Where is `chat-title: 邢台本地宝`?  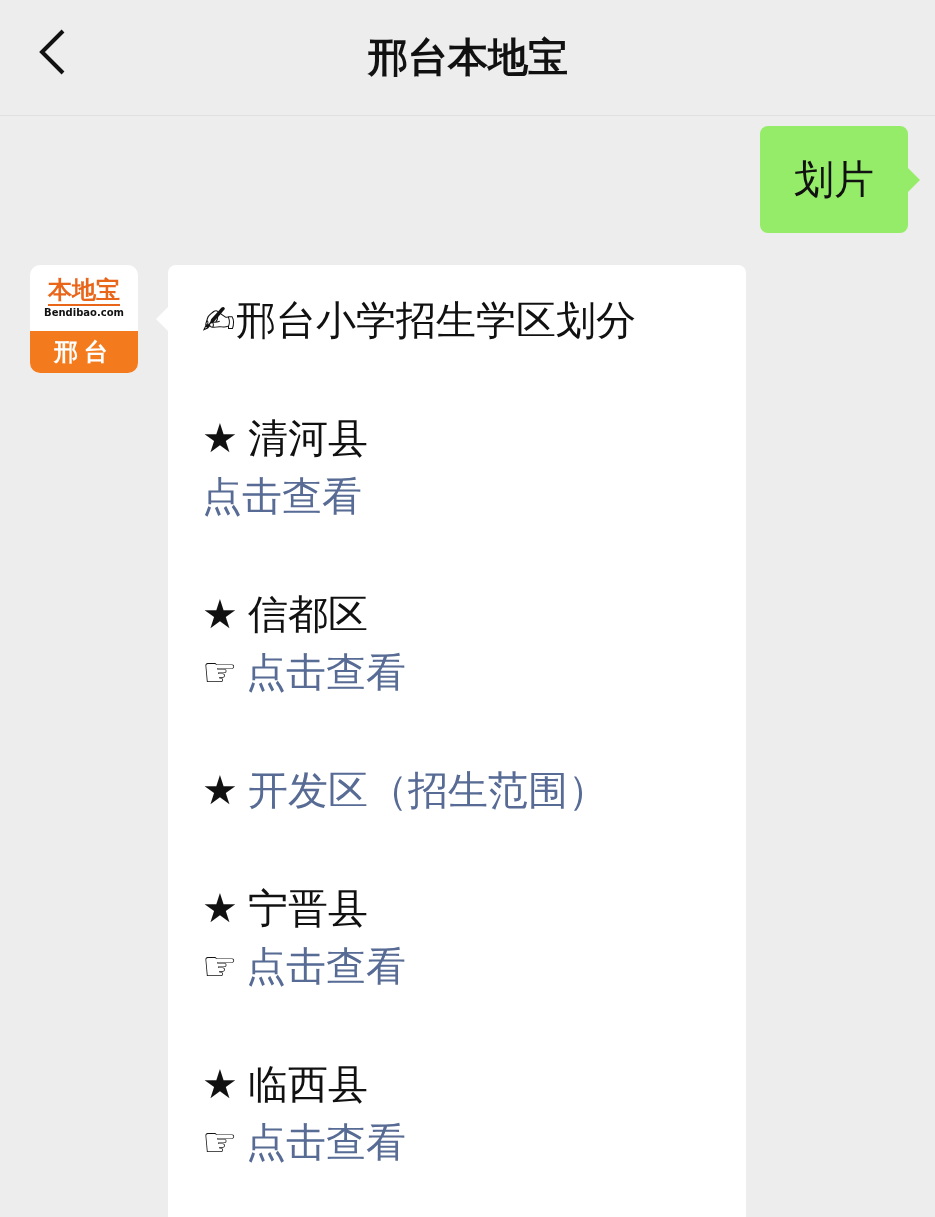 chat-title: 邢台本地宝 is located at coordinates (467, 57).